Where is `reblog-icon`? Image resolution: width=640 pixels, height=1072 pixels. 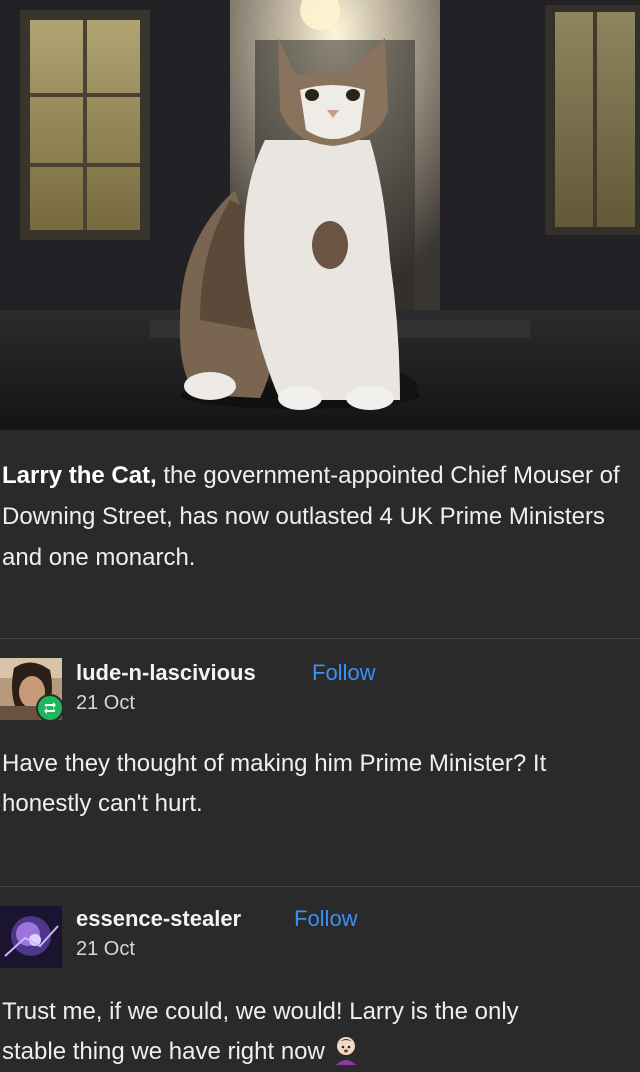 reblog-icon is located at coordinates (50, 708).